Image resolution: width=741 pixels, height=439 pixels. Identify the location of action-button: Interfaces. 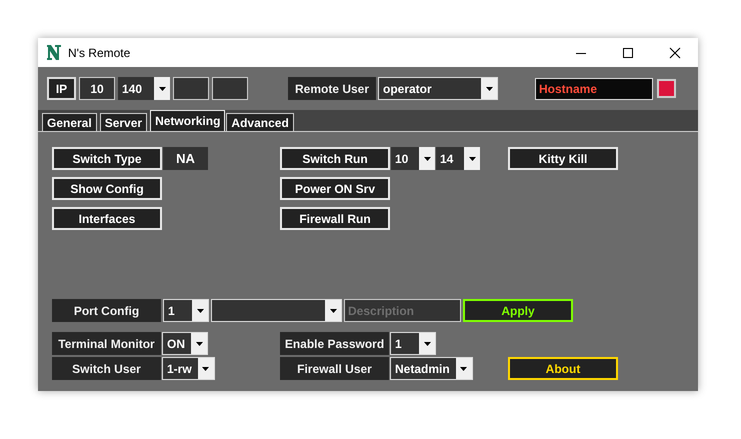
(107, 218).